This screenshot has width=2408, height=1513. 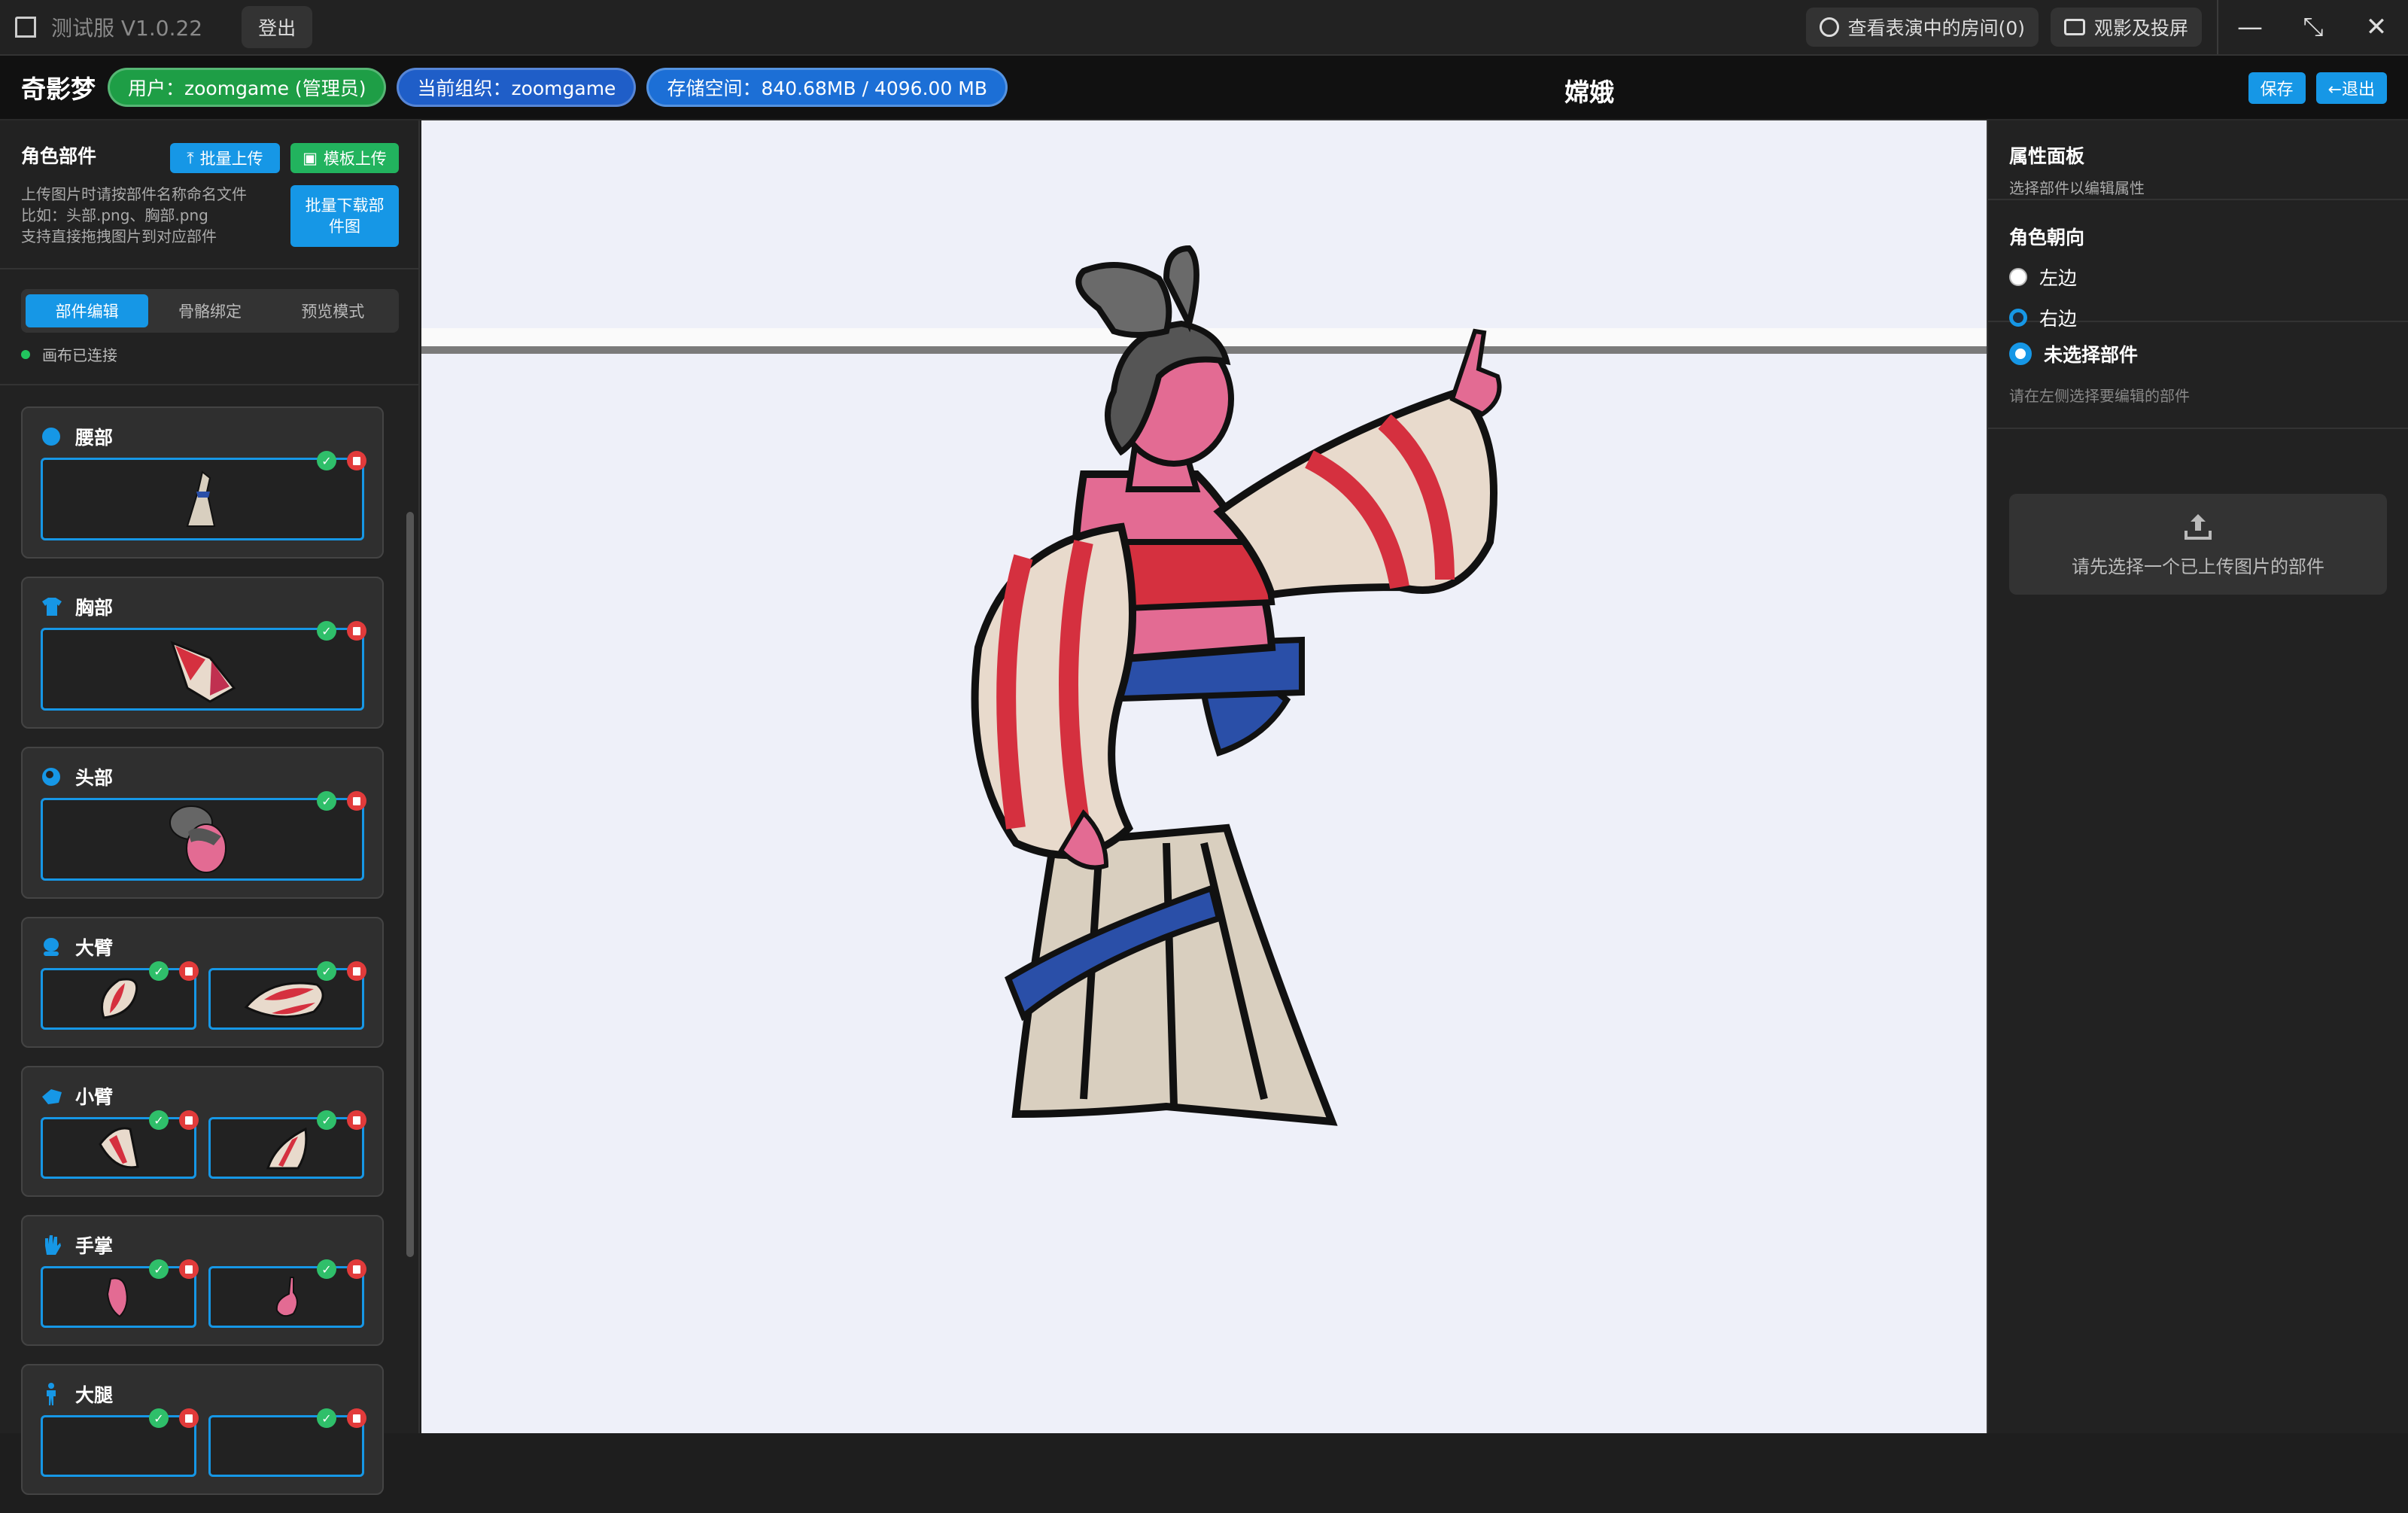 I want to click on shirt-icon, so click(x=51, y=606).